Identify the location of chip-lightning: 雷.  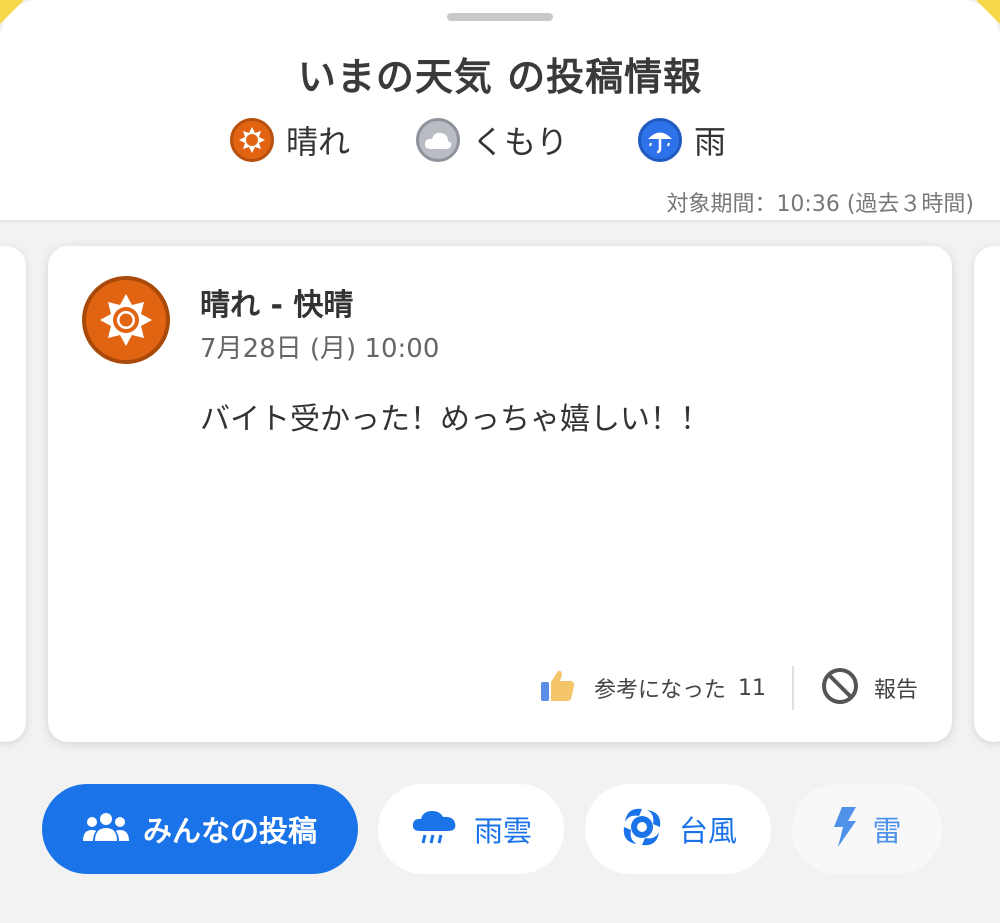
(867, 829).